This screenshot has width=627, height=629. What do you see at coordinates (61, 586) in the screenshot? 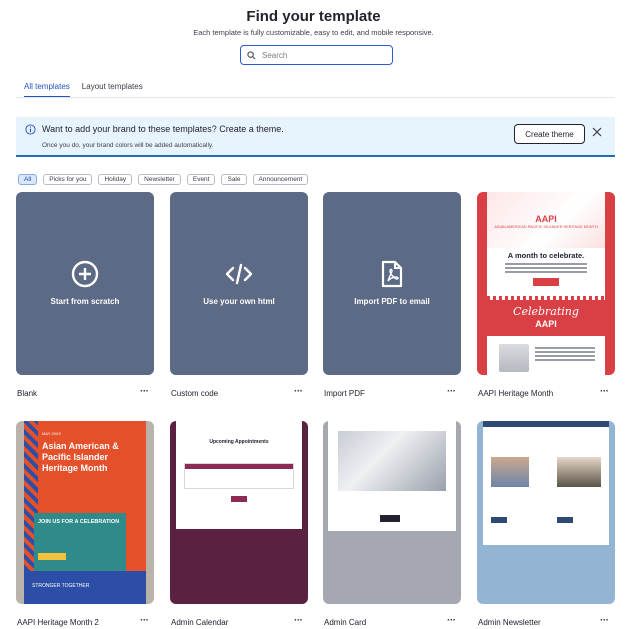
I see `preview-bottom-text: STRONGER TOGETHER` at bounding box center [61, 586].